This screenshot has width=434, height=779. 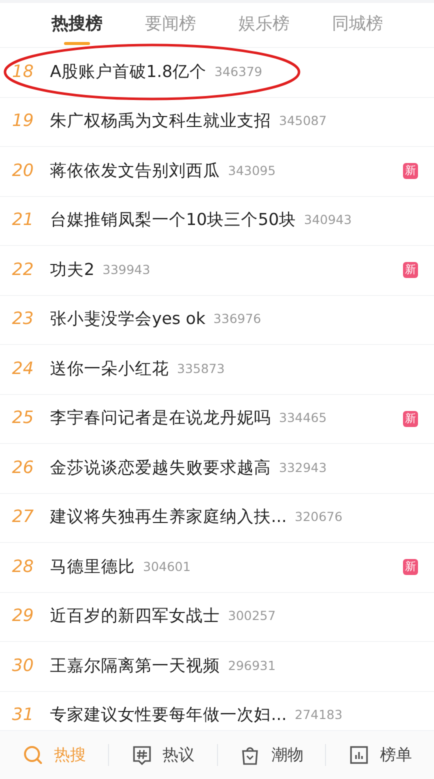 I want to click on search-count: 336976, so click(x=237, y=319).